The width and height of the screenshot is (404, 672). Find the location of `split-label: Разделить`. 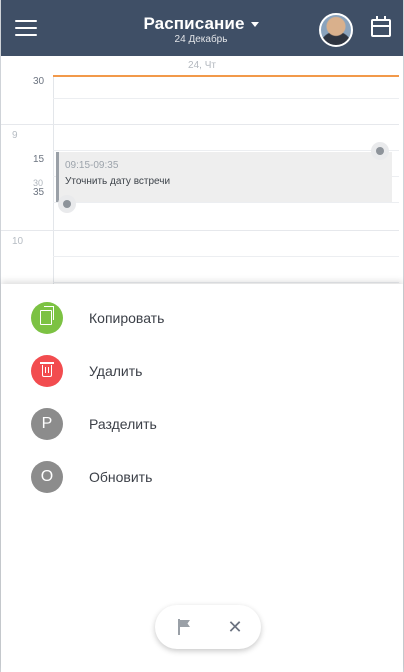

split-label: Разделить is located at coordinates (123, 424).